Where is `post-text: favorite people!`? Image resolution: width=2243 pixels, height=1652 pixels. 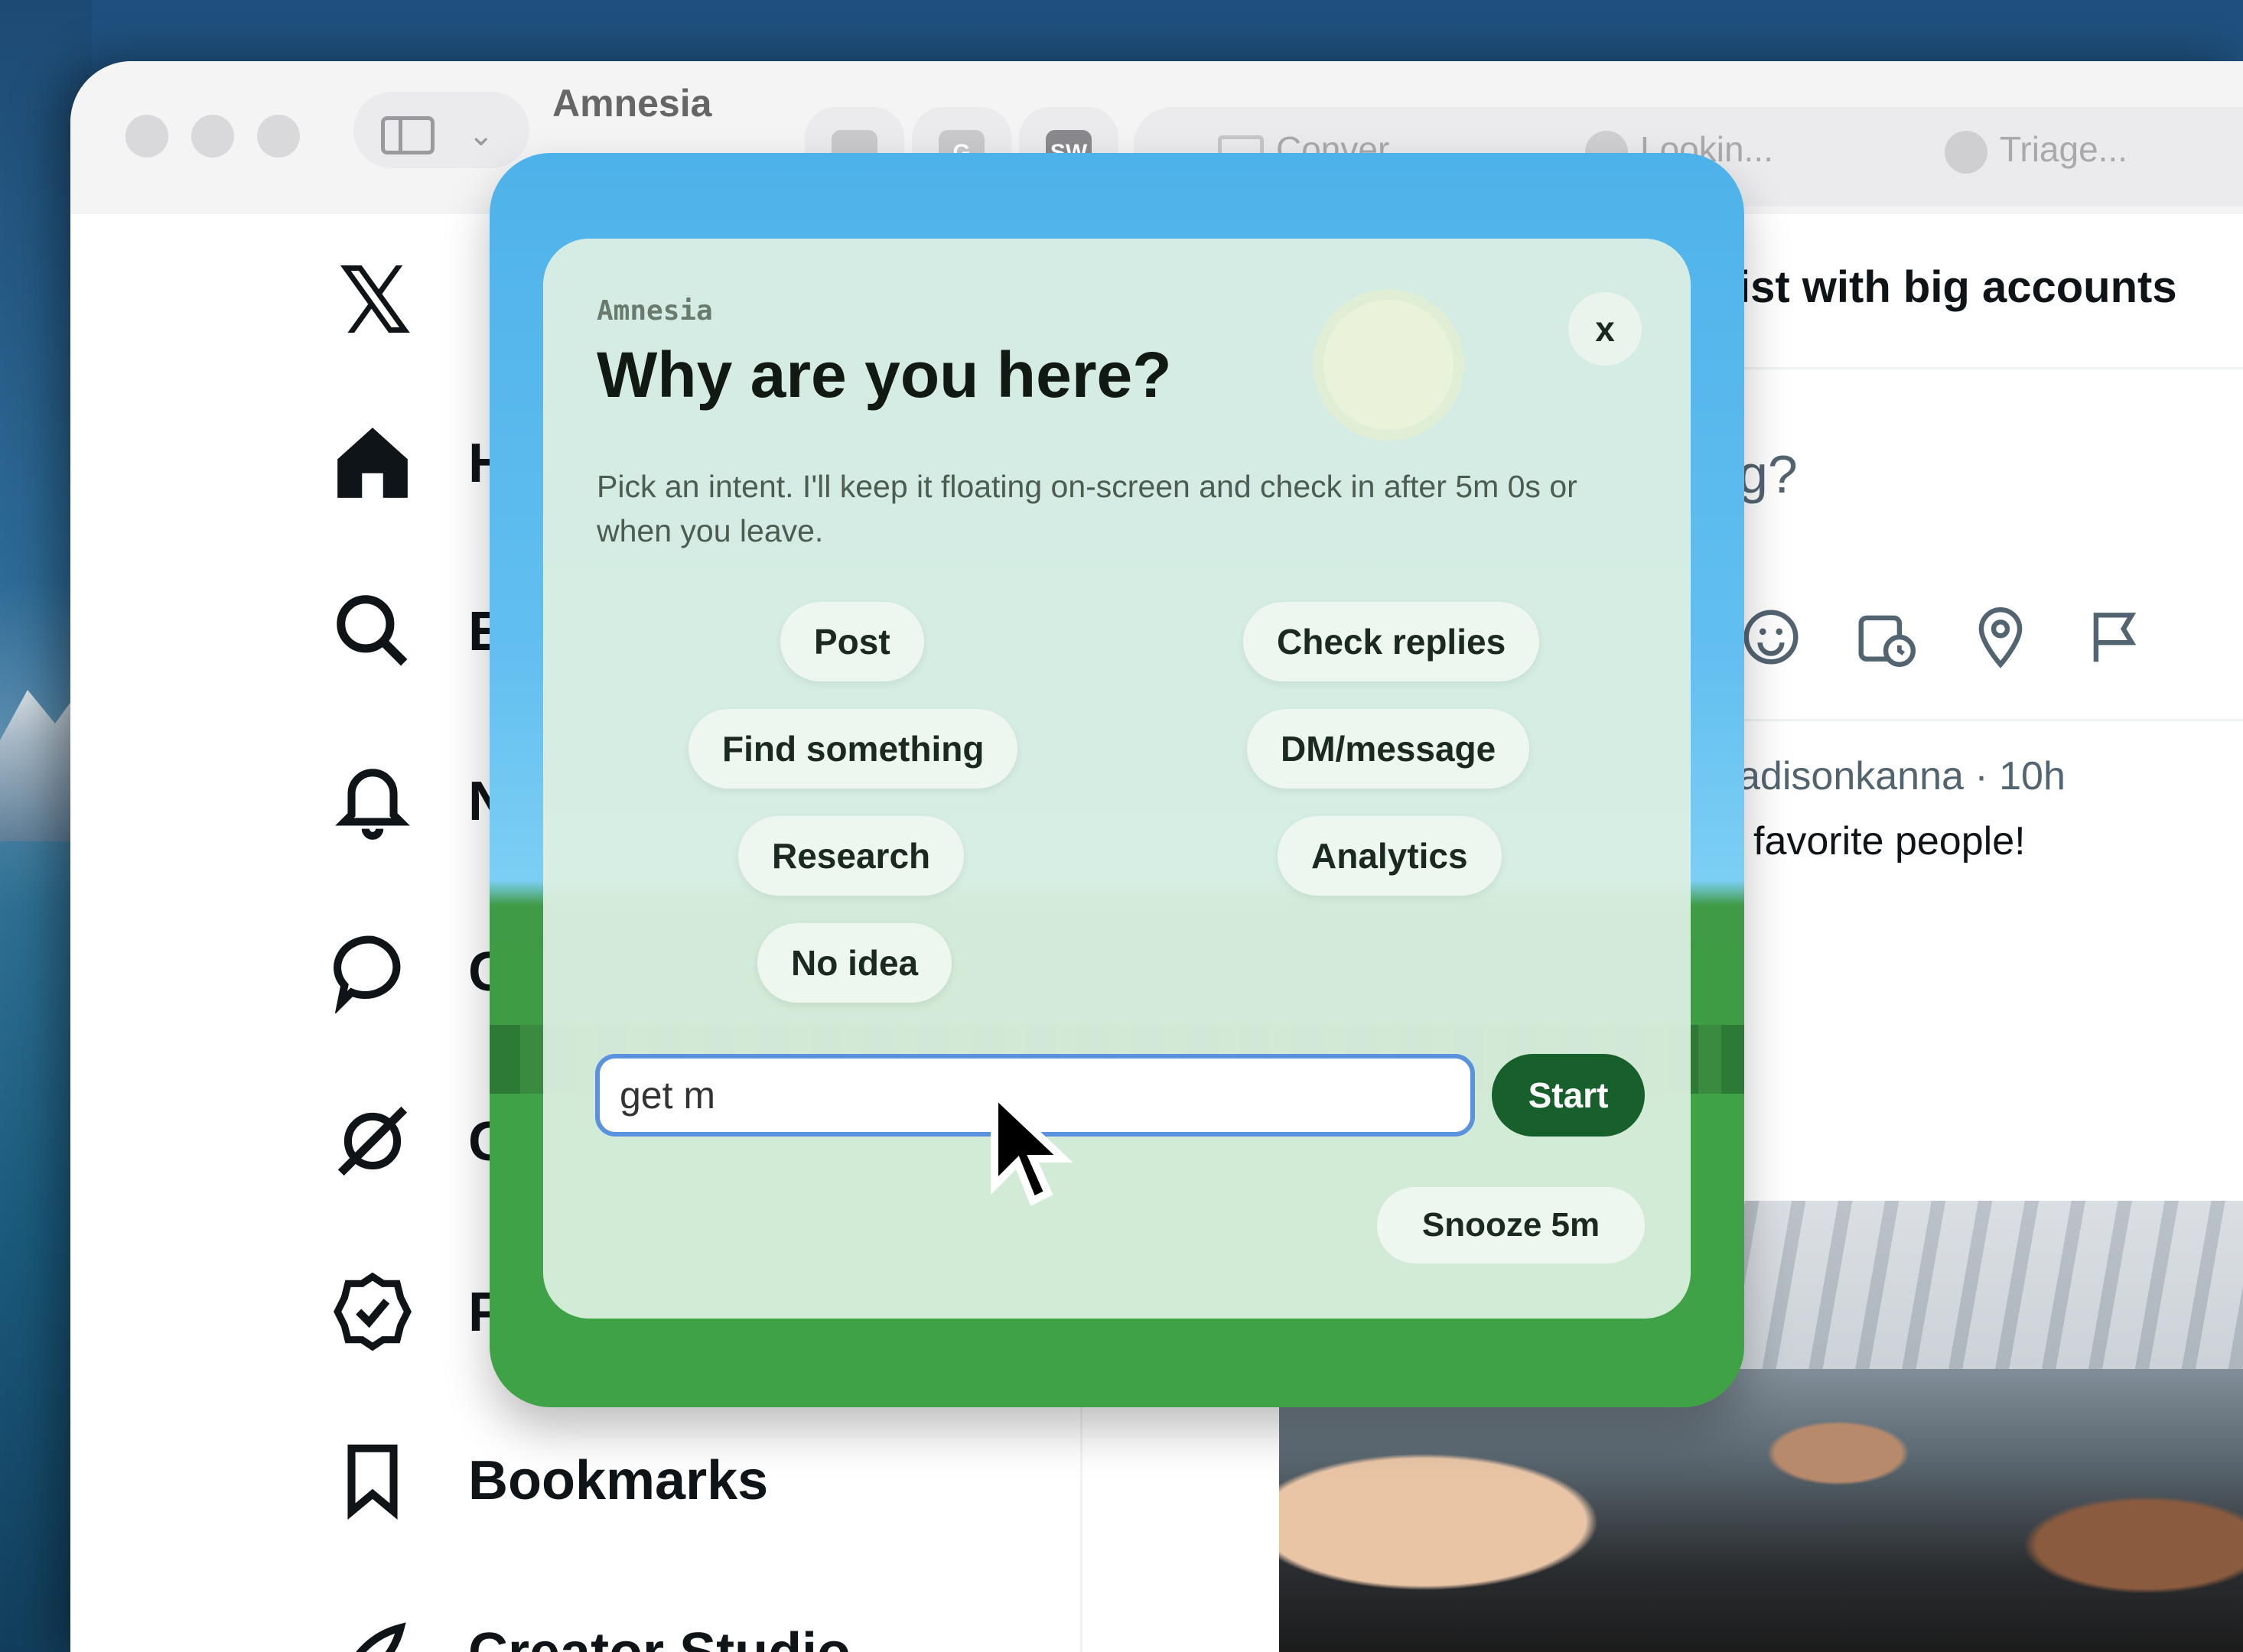
post-text: favorite people! is located at coordinates (1889, 841).